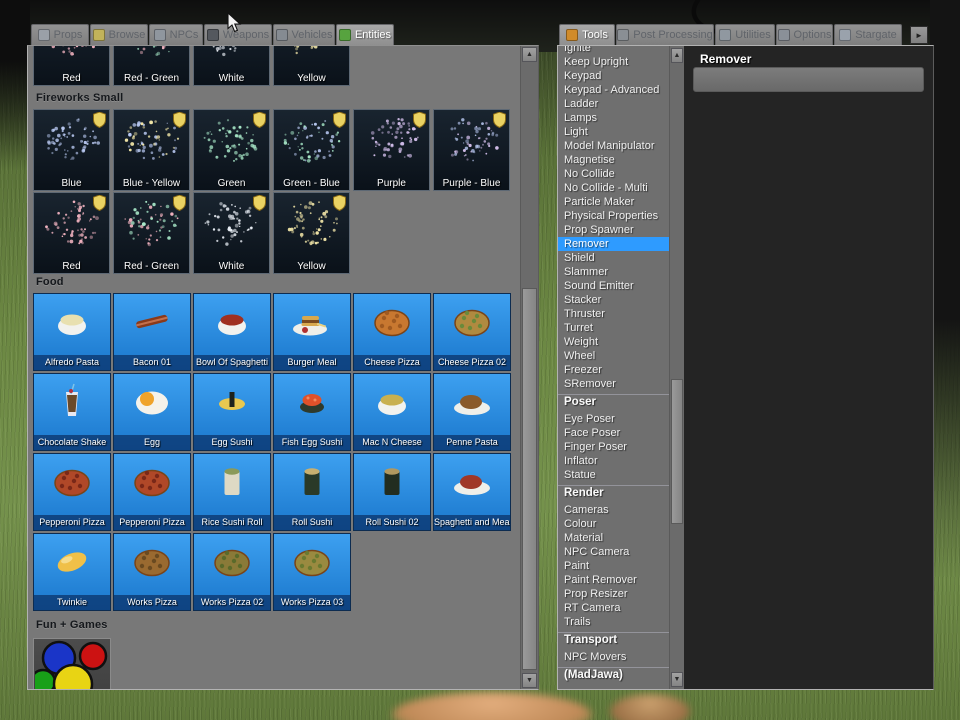 This screenshot has width=960, height=720. Describe the element at coordinates (613, 524) in the screenshot. I see `tool-item-colour: Colour` at that location.